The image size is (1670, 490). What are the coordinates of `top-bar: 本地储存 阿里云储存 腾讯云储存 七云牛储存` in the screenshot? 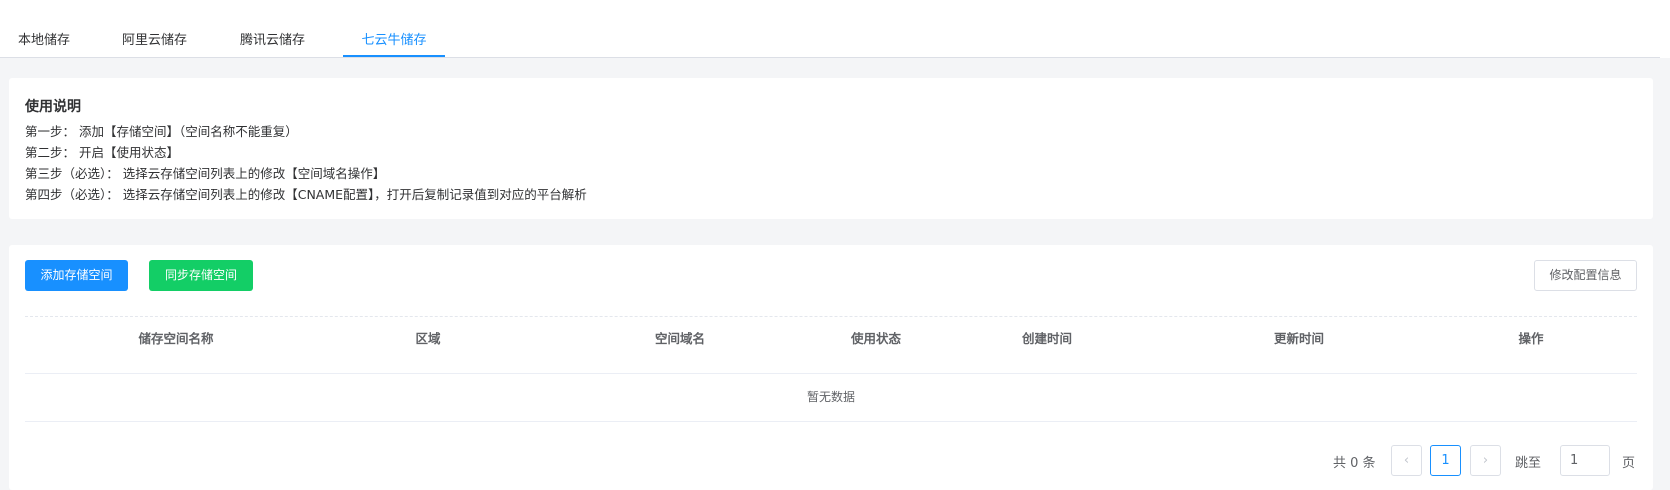 It's located at (835, 29).